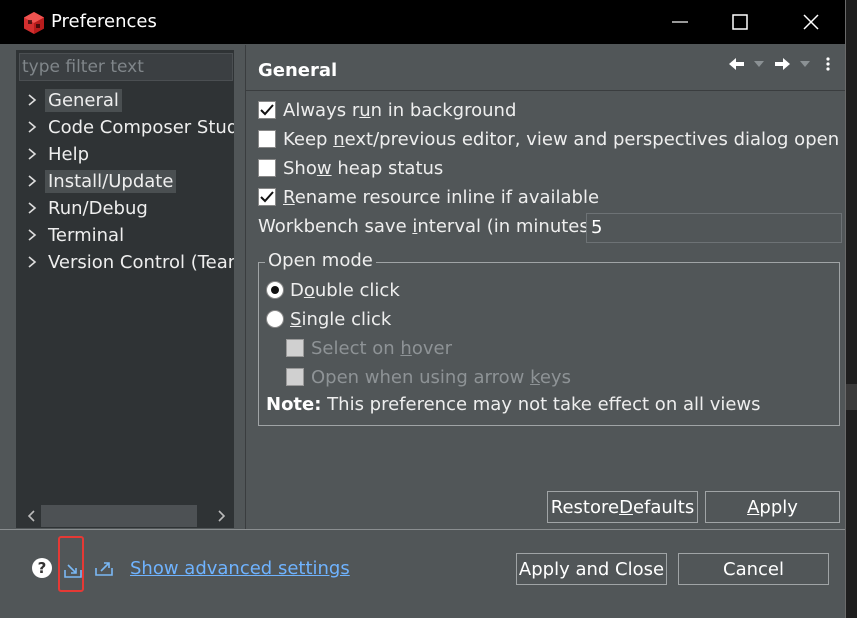  What do you see at coordinates (714, 228) in the screenshot?
I see `save-interval-input: 5` at bounding box center [714, 228].